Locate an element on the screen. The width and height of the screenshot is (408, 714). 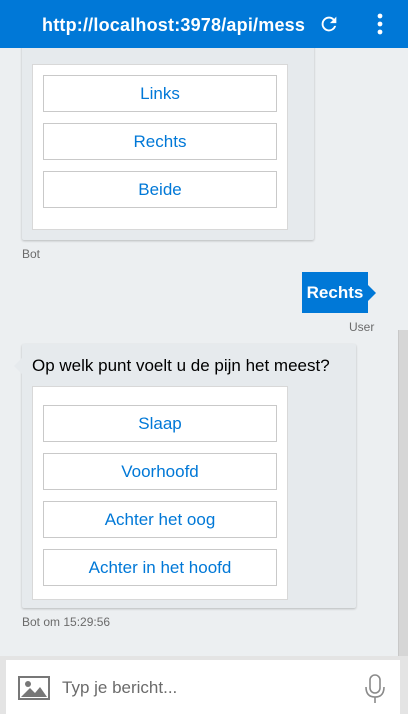
option-links-button: Links is located at coordinates (160, 93).